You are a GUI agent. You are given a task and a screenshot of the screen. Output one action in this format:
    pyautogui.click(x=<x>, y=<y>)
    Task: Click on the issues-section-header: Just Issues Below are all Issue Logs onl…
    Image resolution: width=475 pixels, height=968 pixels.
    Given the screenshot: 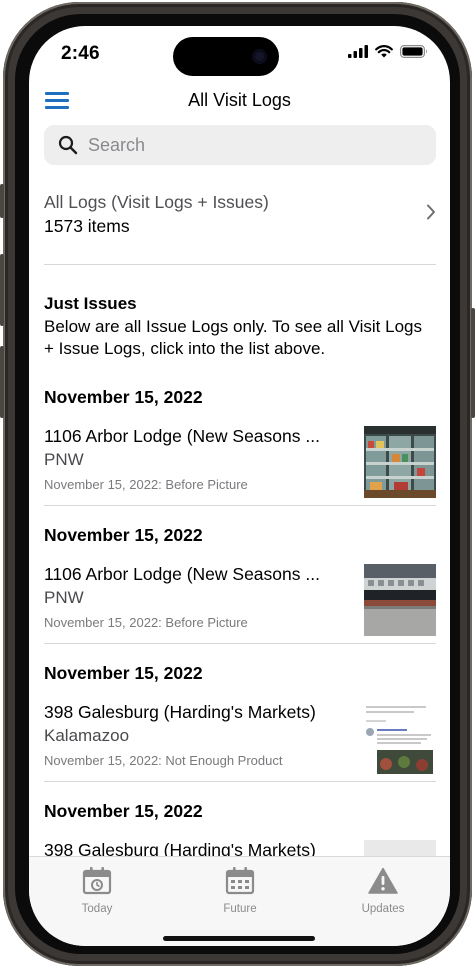 What is the action you would take?
    pyautogui.click(x=234, y=327)
    